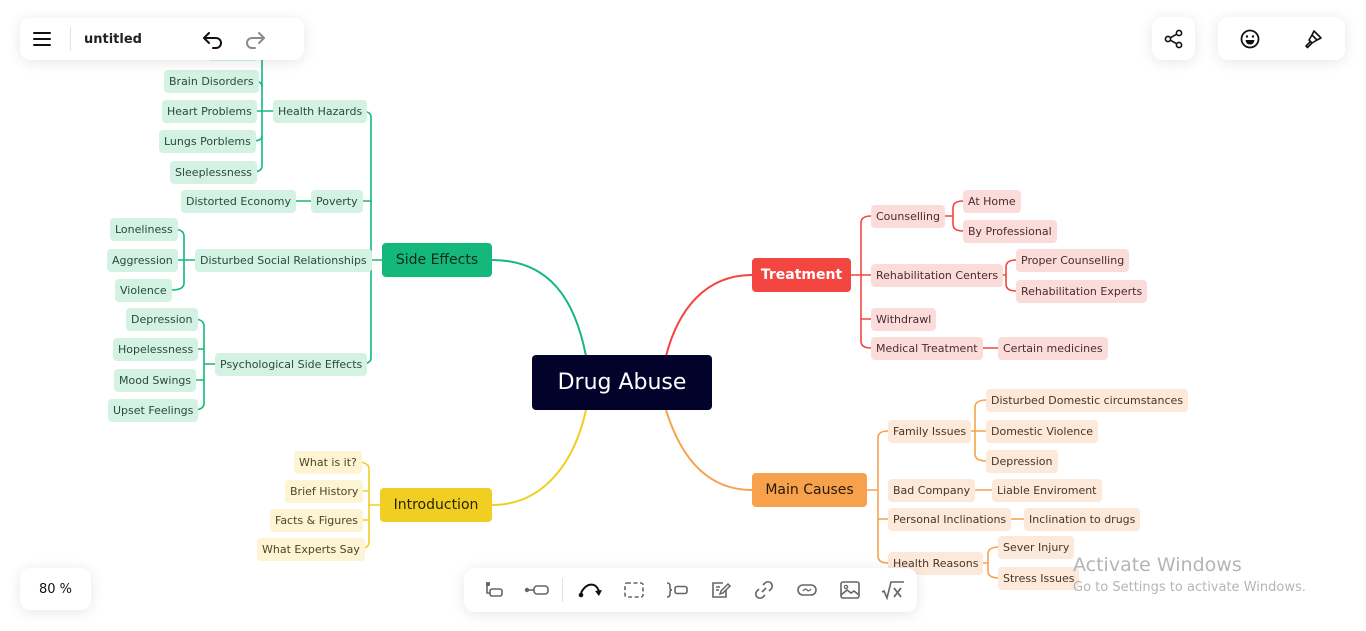 This screenshot has height=631, width=1366. I want to click on node-poverty: Poverty, so click(337, 201).